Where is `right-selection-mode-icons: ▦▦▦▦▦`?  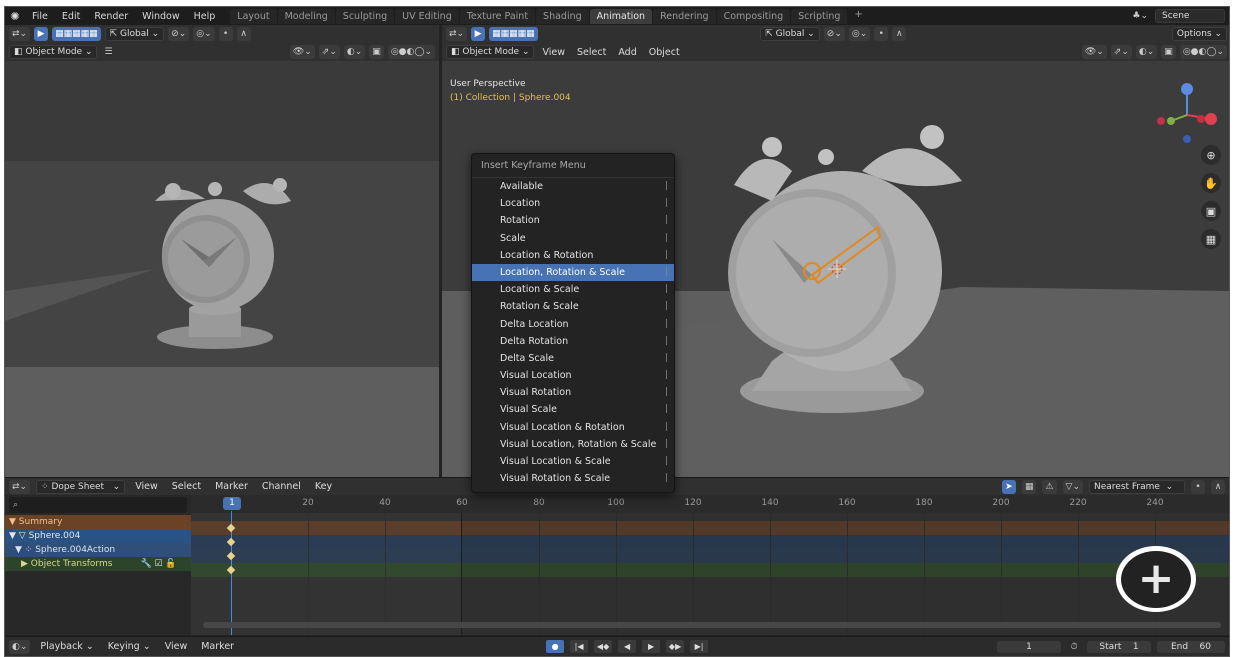
right-selection-mode-icons: ▦▦▦▦▦ is located at coordinates (513, 34).